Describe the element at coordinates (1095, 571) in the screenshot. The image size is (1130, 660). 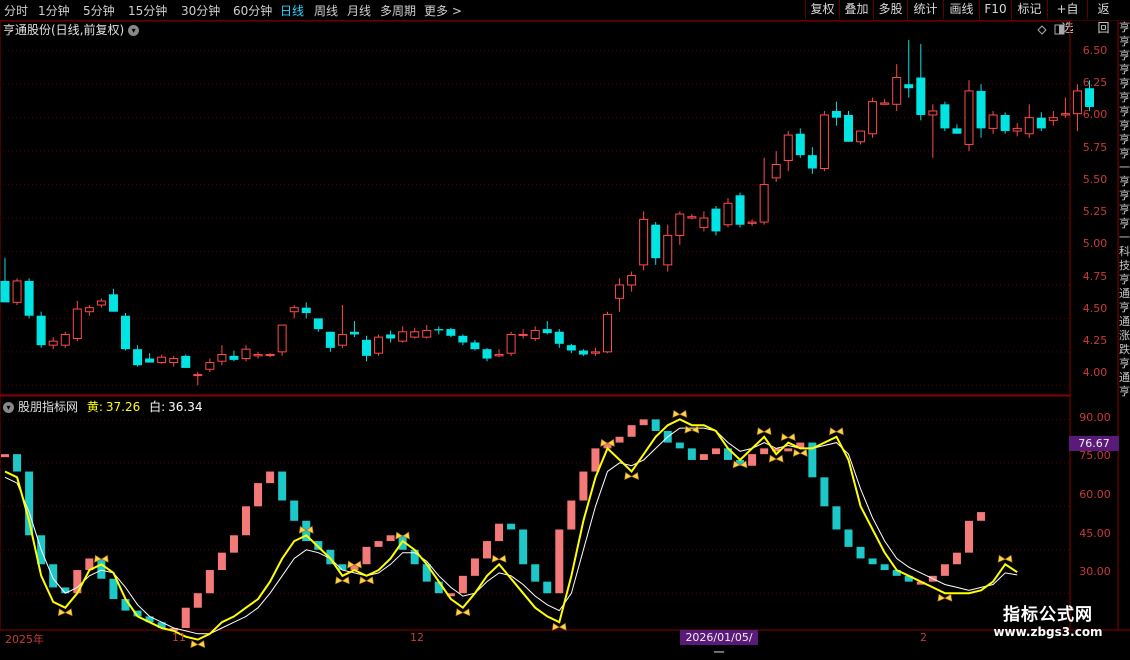
I see `indicator-tick: 30.00` at that location.